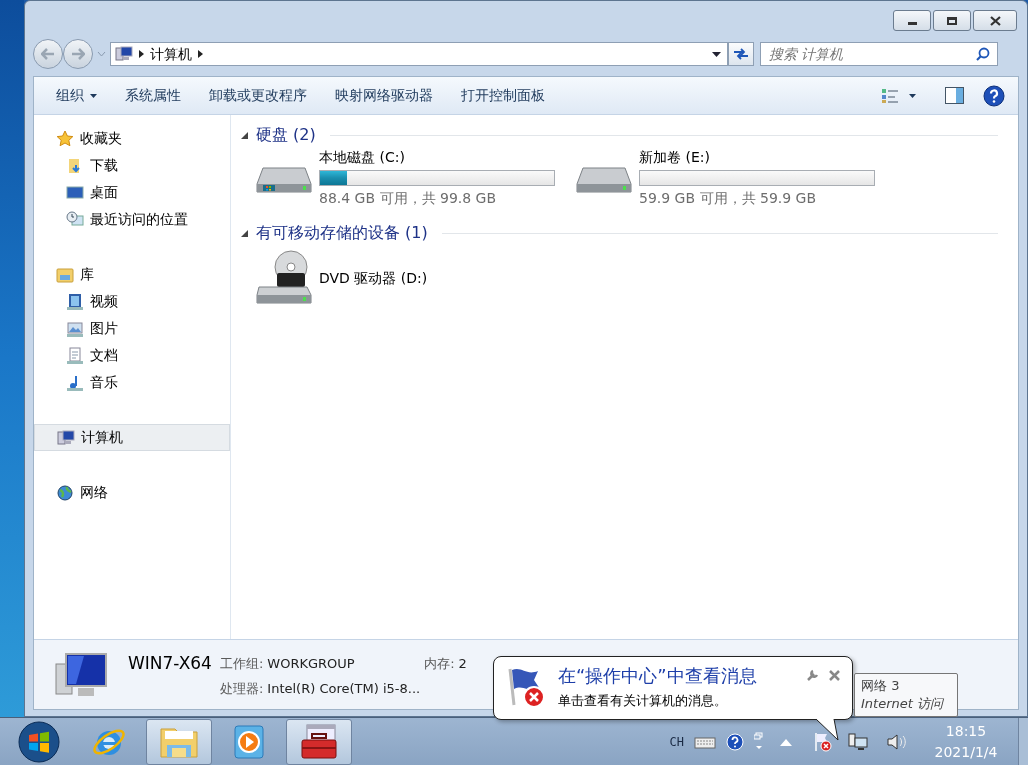 The height and width of the screenshot is (765, 1028). Describe the element at coordinates (102, 437) in the screenshot. I see `nav-label: 计算机` at that location.